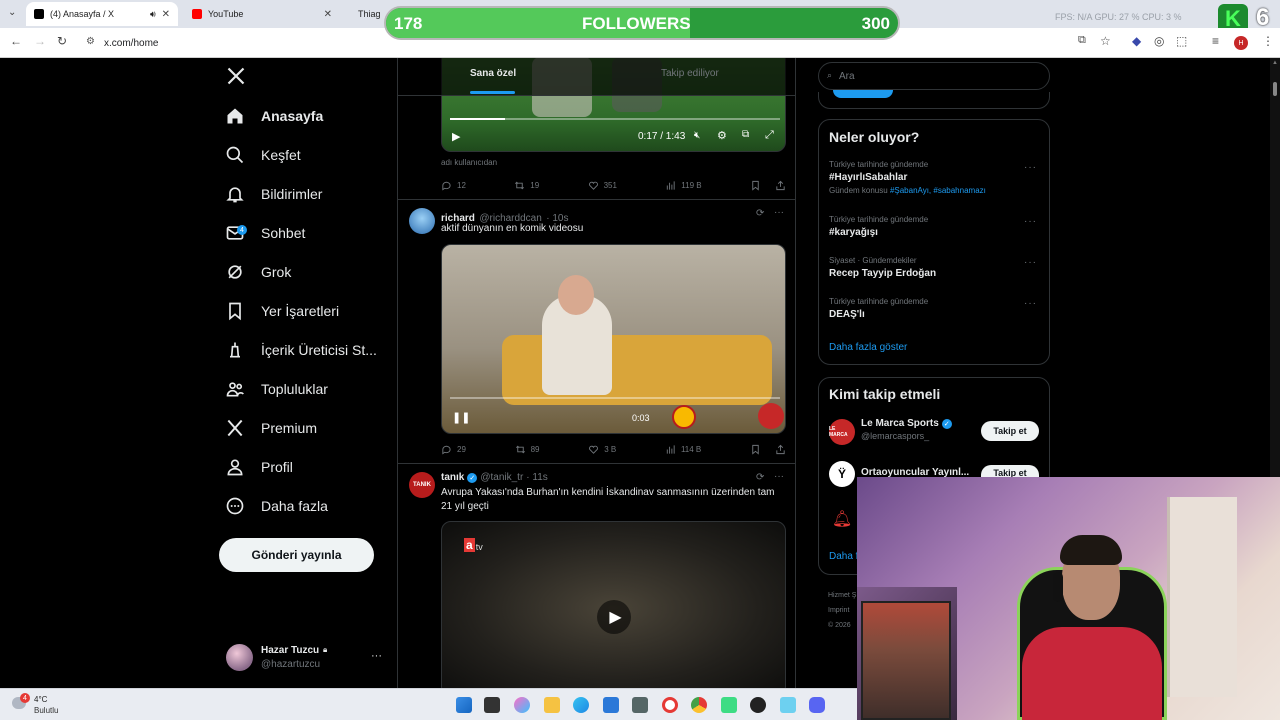 This screenshot has width=1280, height=720. What do you see at coordinates (863, 94) in the screenshot?
I see `subscribe-button-partial` at bounding box center [863, 94].